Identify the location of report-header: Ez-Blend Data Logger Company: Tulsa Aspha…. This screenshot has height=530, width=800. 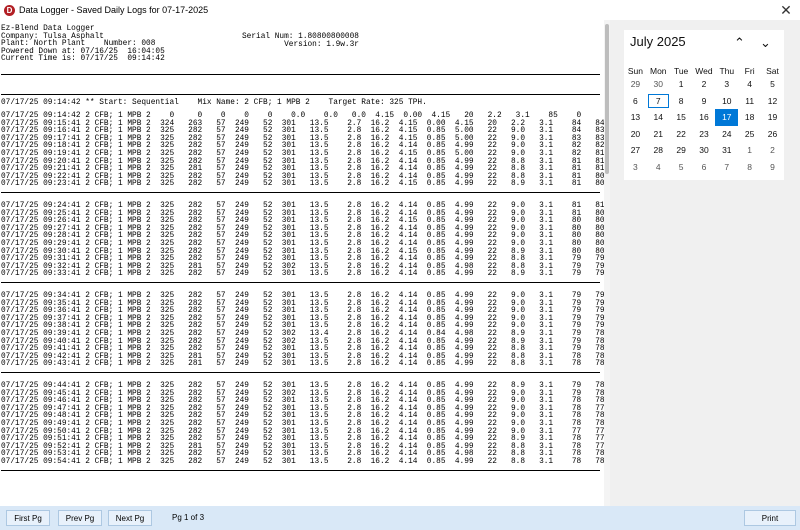
(83, 44).